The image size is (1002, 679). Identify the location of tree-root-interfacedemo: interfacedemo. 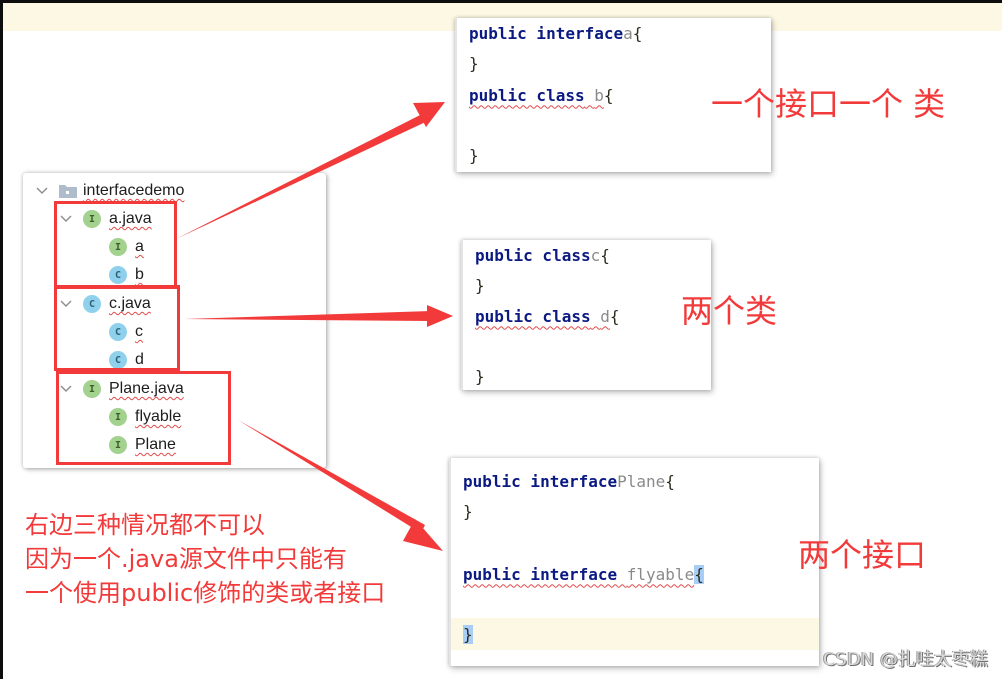
(109, 191).